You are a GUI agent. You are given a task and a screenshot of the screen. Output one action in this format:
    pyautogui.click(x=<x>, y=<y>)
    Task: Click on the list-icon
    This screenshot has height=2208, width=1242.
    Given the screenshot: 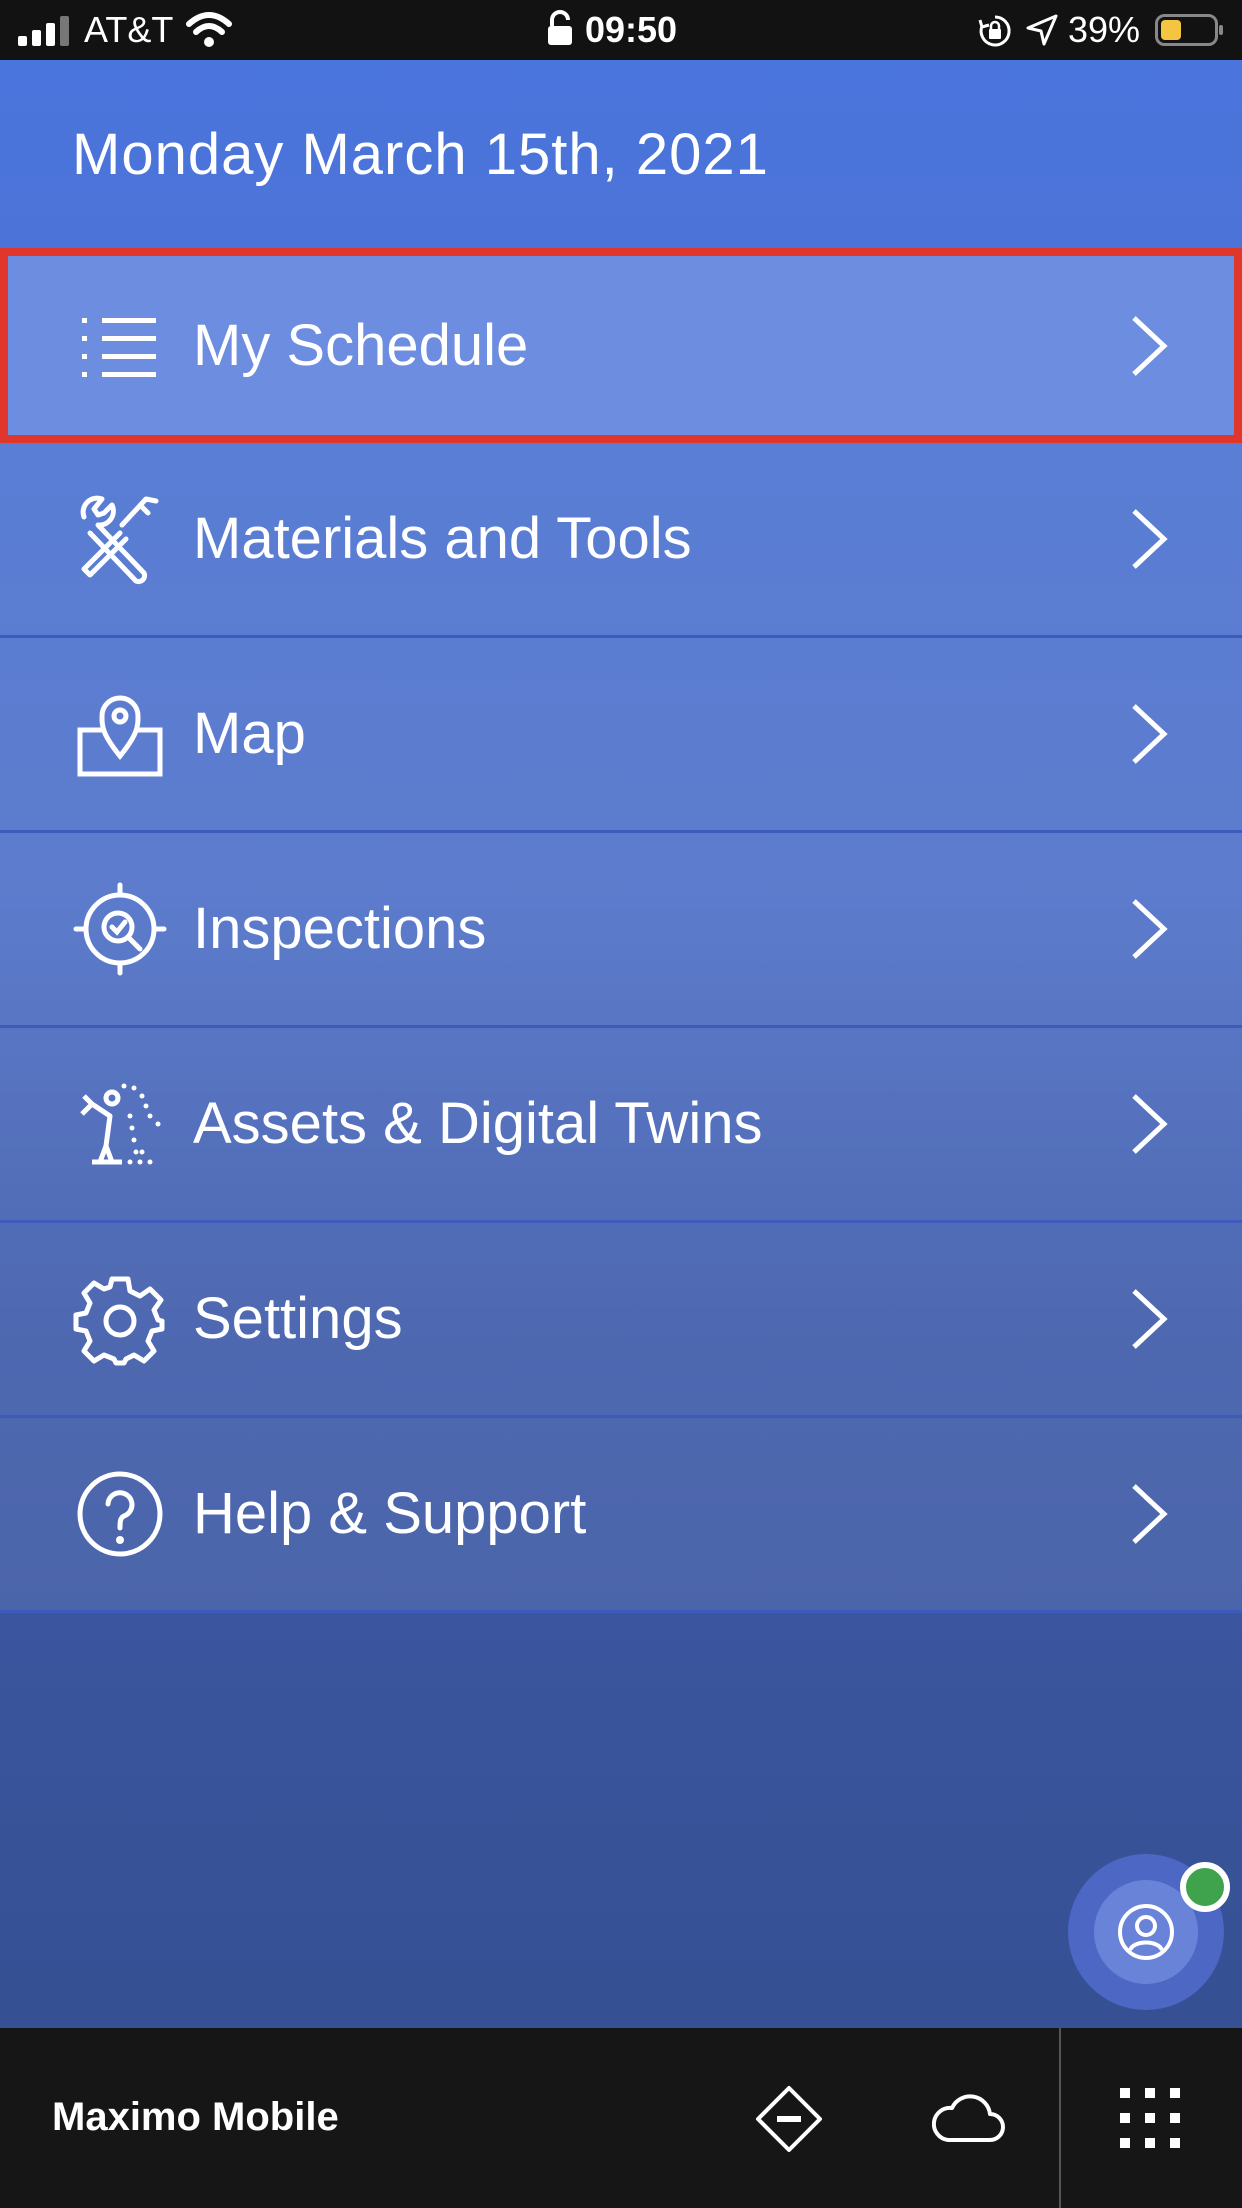 What is the action you would take?
    pyautogui.click(x=119, y=347)
    